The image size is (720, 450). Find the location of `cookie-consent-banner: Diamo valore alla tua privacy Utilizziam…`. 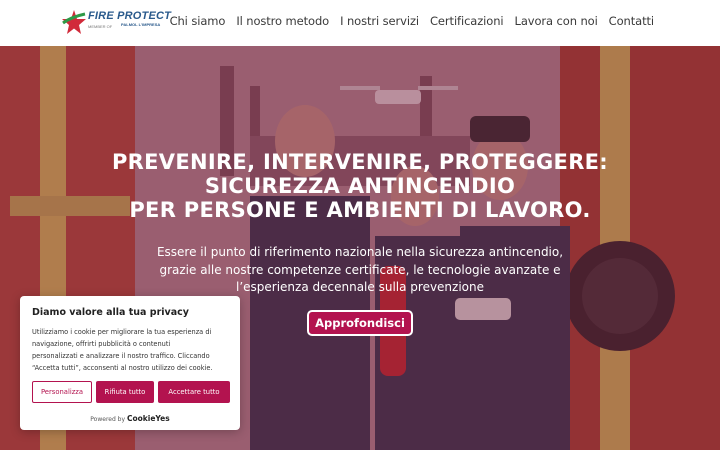

cookie-consent-banner: Diamo valore alla tua privacy Utilizziam… is located at coordinates (130, 363).